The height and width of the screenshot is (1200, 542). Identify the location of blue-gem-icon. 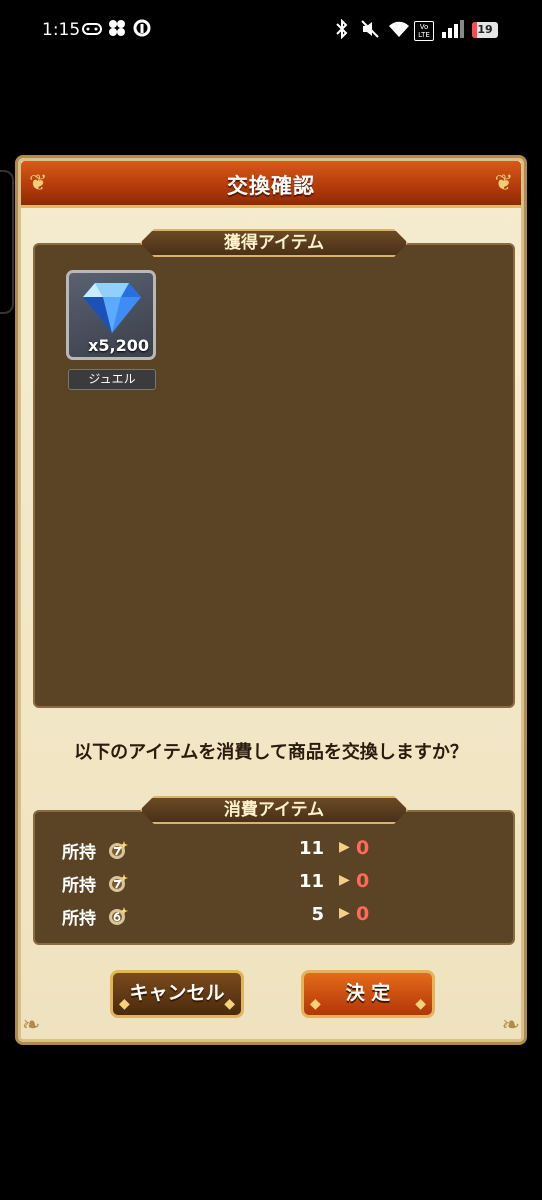
(112, 308).